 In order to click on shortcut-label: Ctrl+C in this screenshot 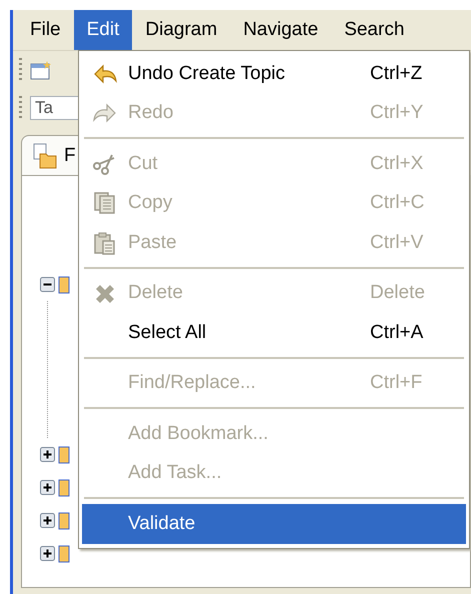, I will do `click(398, 203)`.